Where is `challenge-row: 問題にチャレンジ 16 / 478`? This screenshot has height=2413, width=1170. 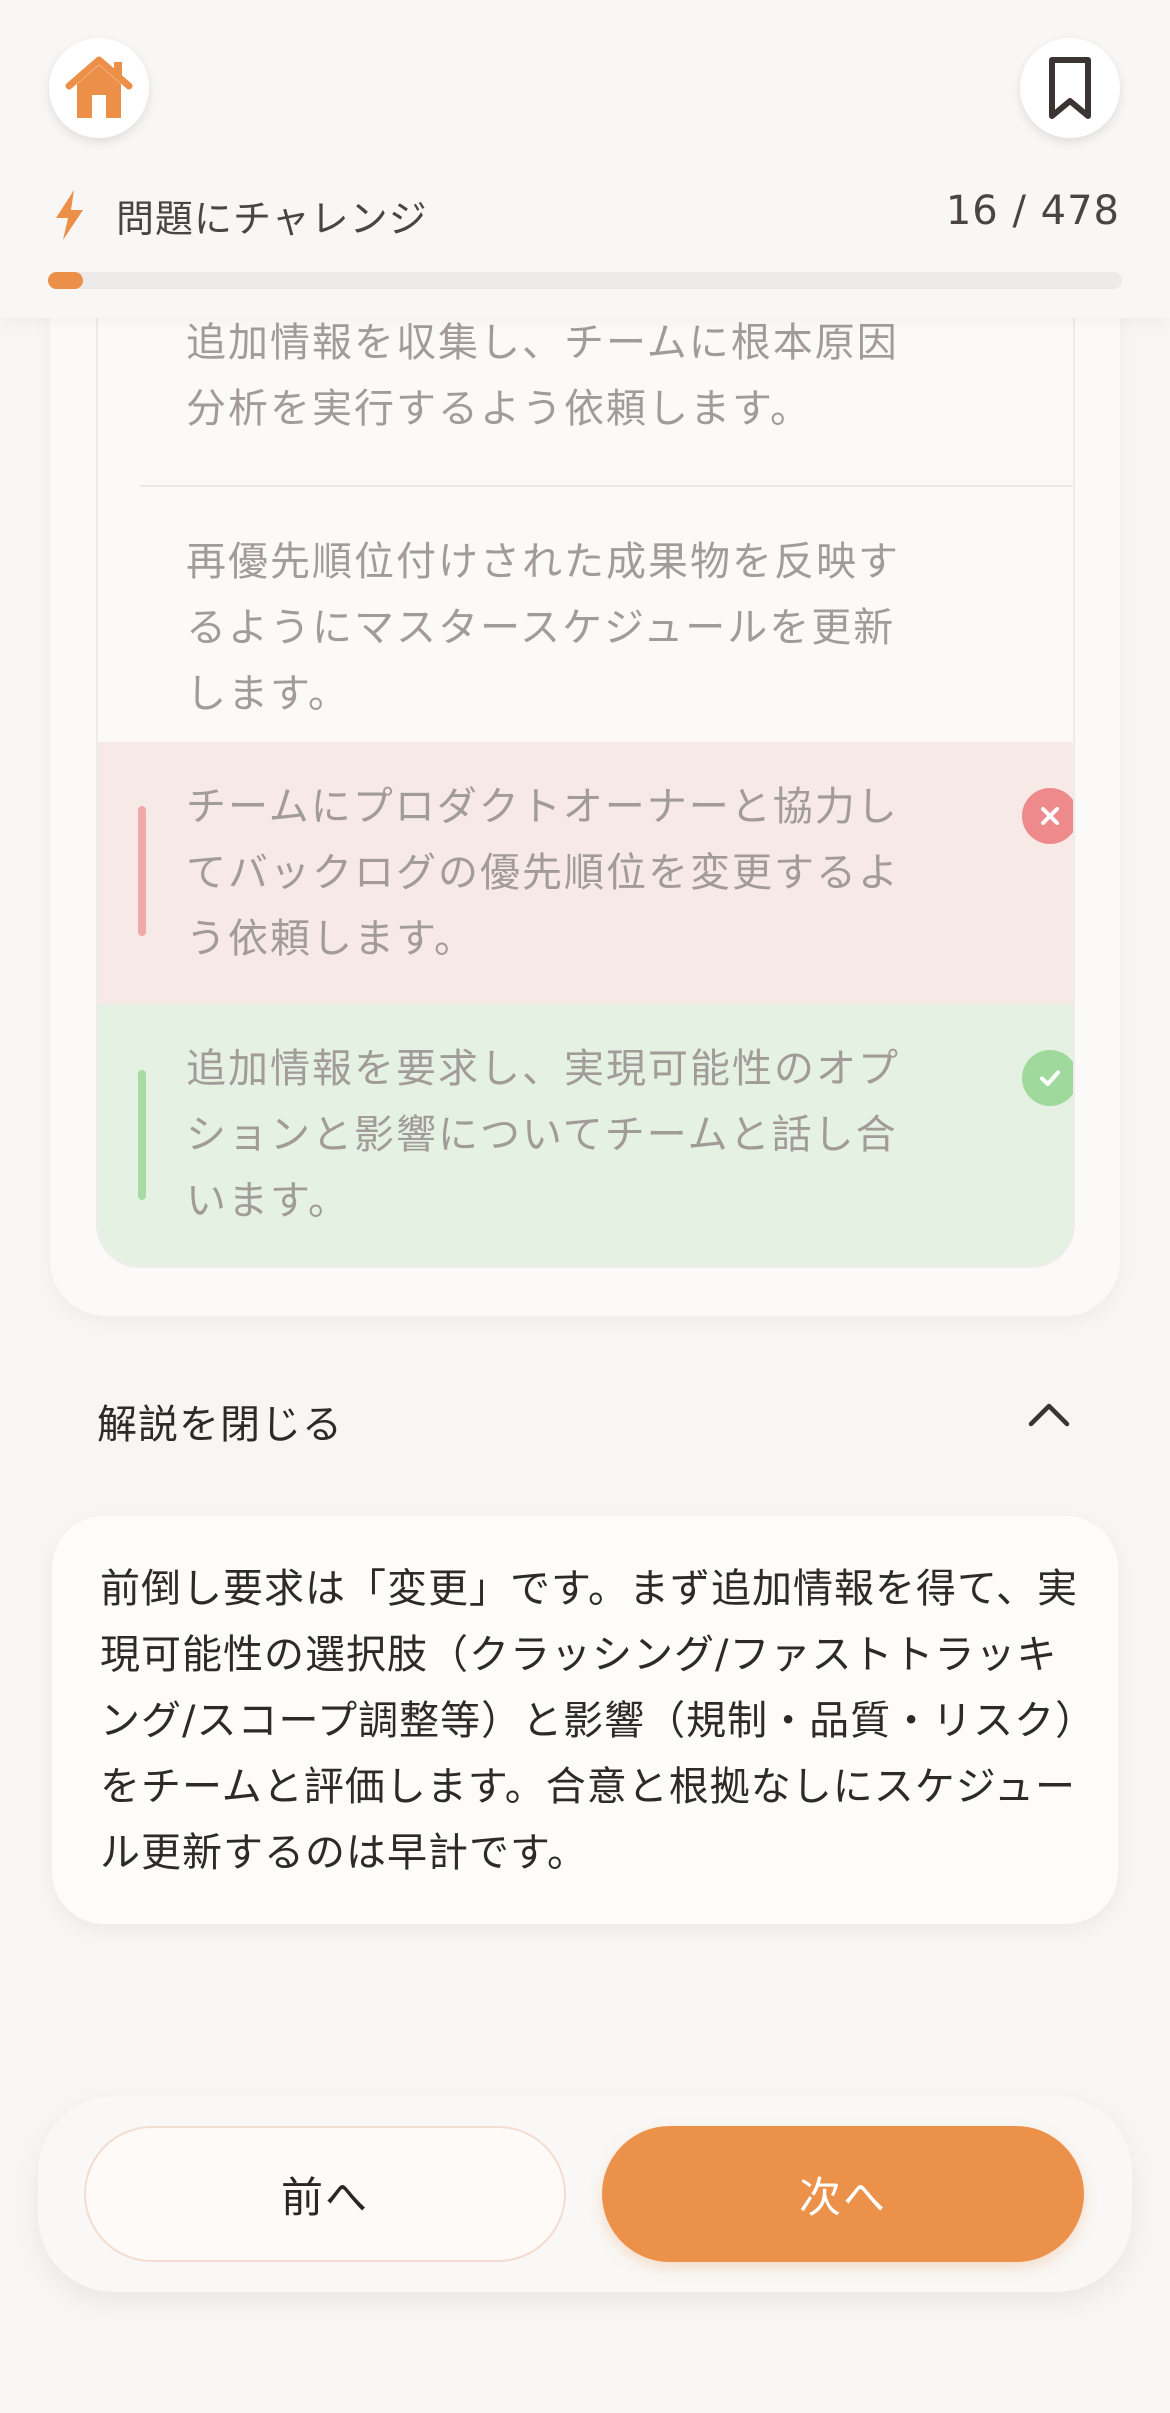
challenge-row: 問題にチャレンジ 16 / 478 is located at coordinates (585, 214).